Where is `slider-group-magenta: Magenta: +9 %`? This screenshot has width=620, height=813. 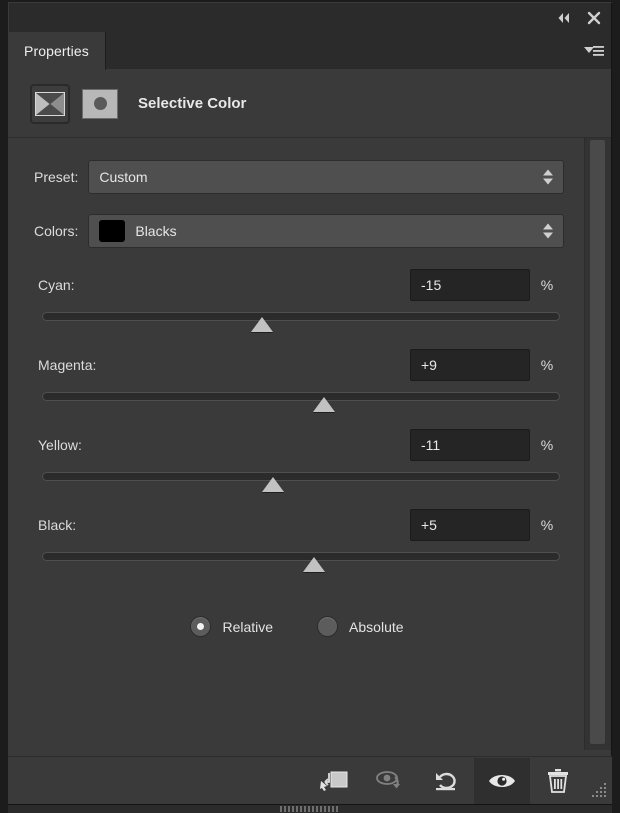
slider-group-magenta: Magenta: +9 % is located at coordinates (297, 381).